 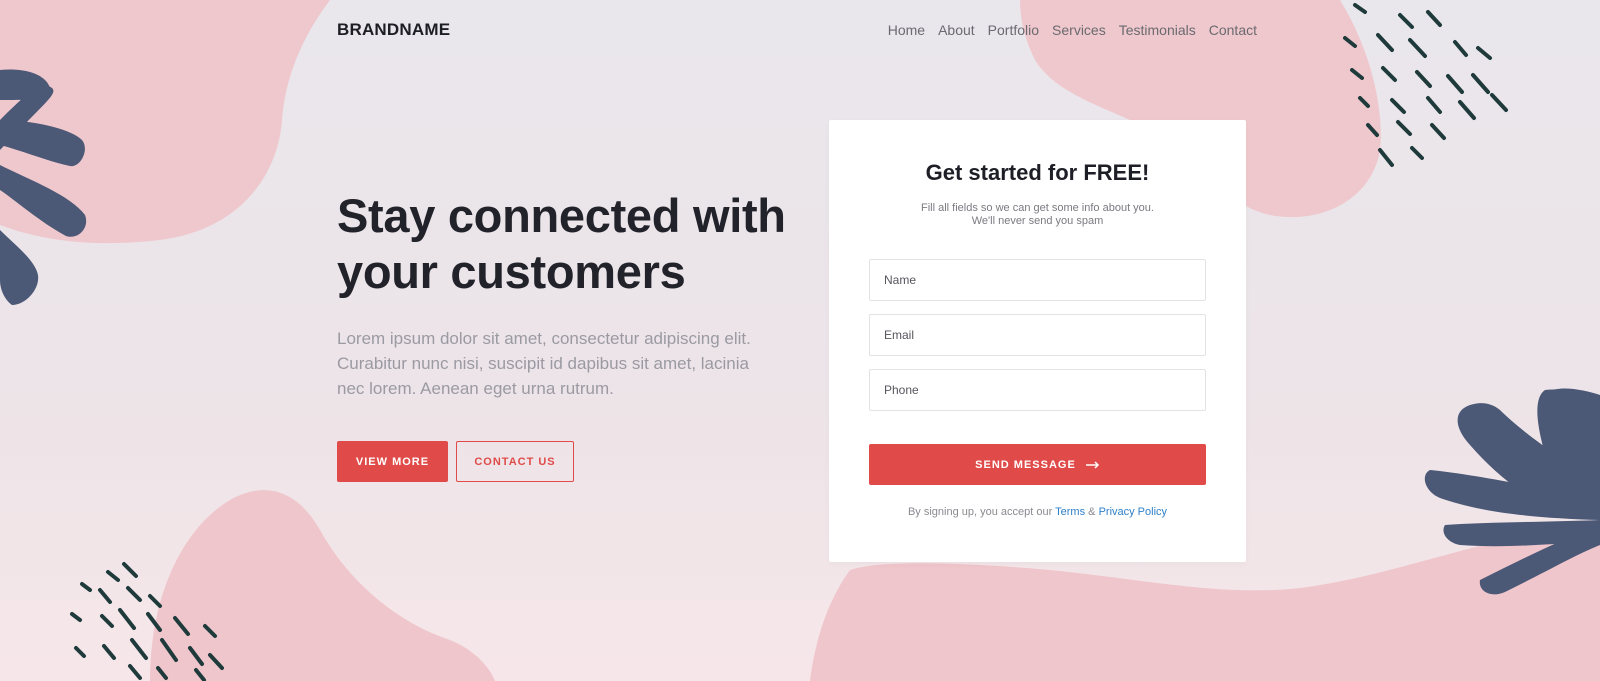 I want to click on name-input, so click(x=1044, y=280).